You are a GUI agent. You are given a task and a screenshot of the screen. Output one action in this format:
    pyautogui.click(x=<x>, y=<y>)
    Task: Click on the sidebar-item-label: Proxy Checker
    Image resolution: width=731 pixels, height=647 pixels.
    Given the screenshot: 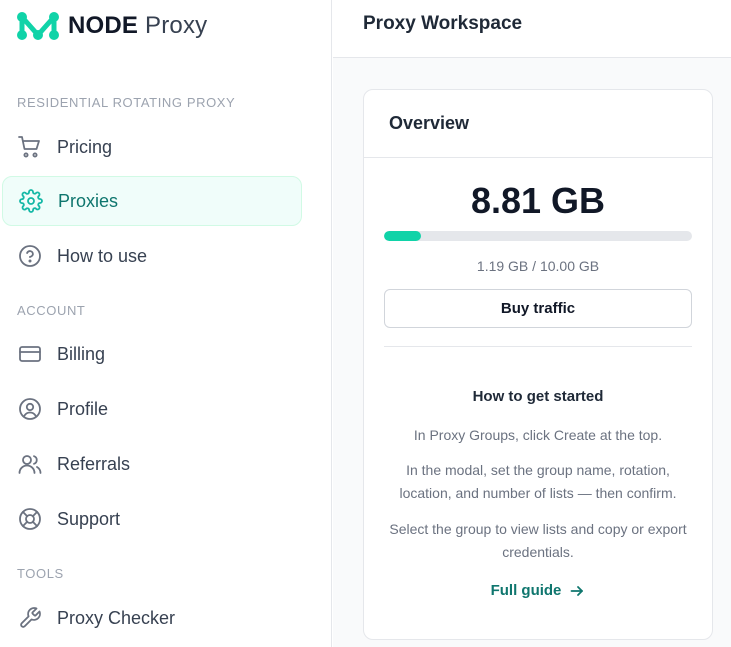 What is the action you would take?
    pyautogui.click(x=116, y=617)
    